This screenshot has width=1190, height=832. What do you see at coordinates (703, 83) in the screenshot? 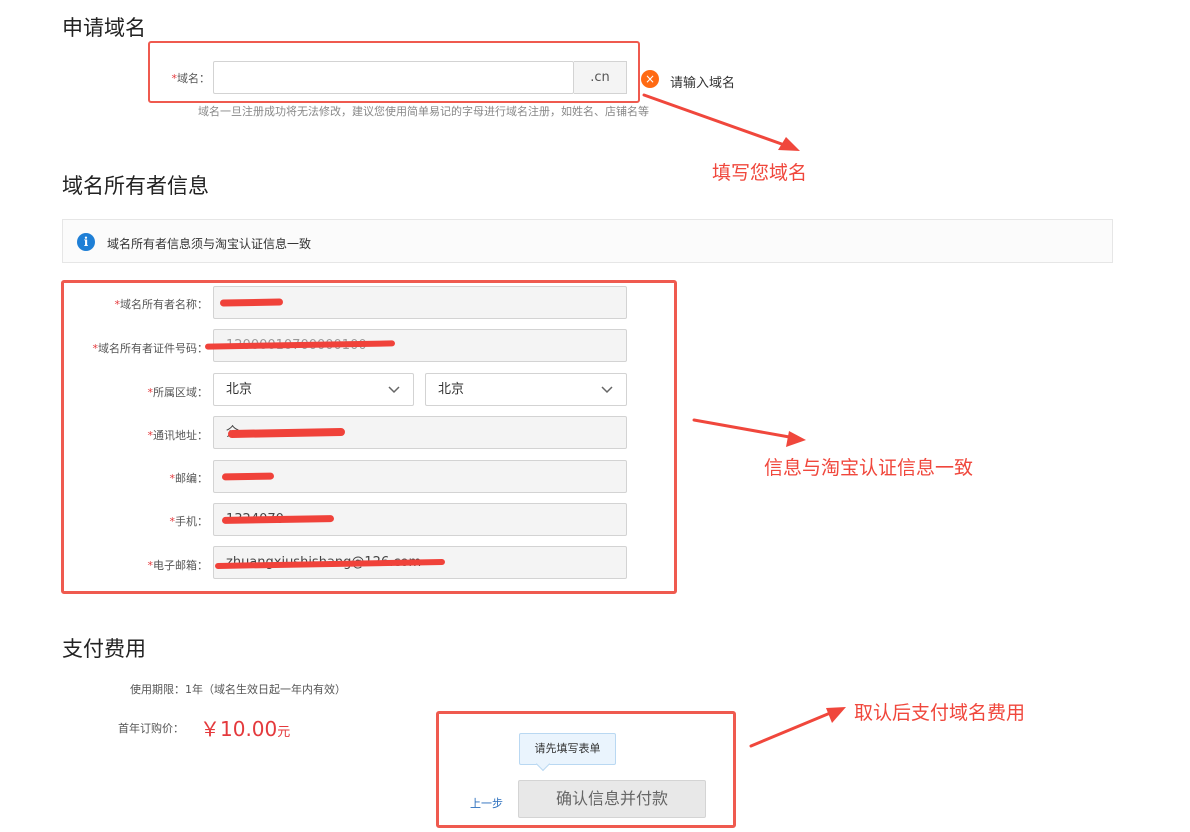
I see `domain-error-text: 请输入域名` at bounding box center [703, 83].